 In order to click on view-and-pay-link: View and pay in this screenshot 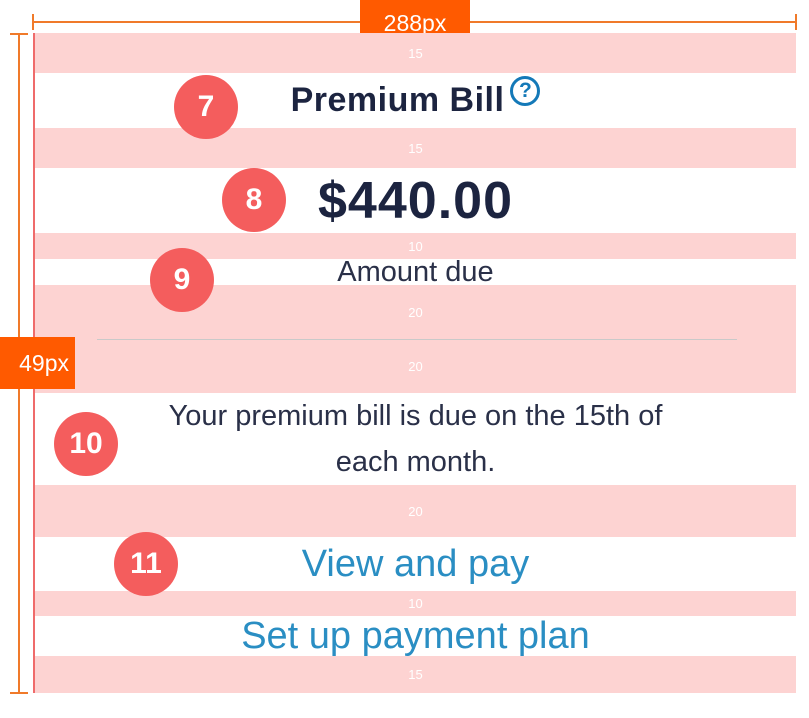, I will do `click(415, 564)`.